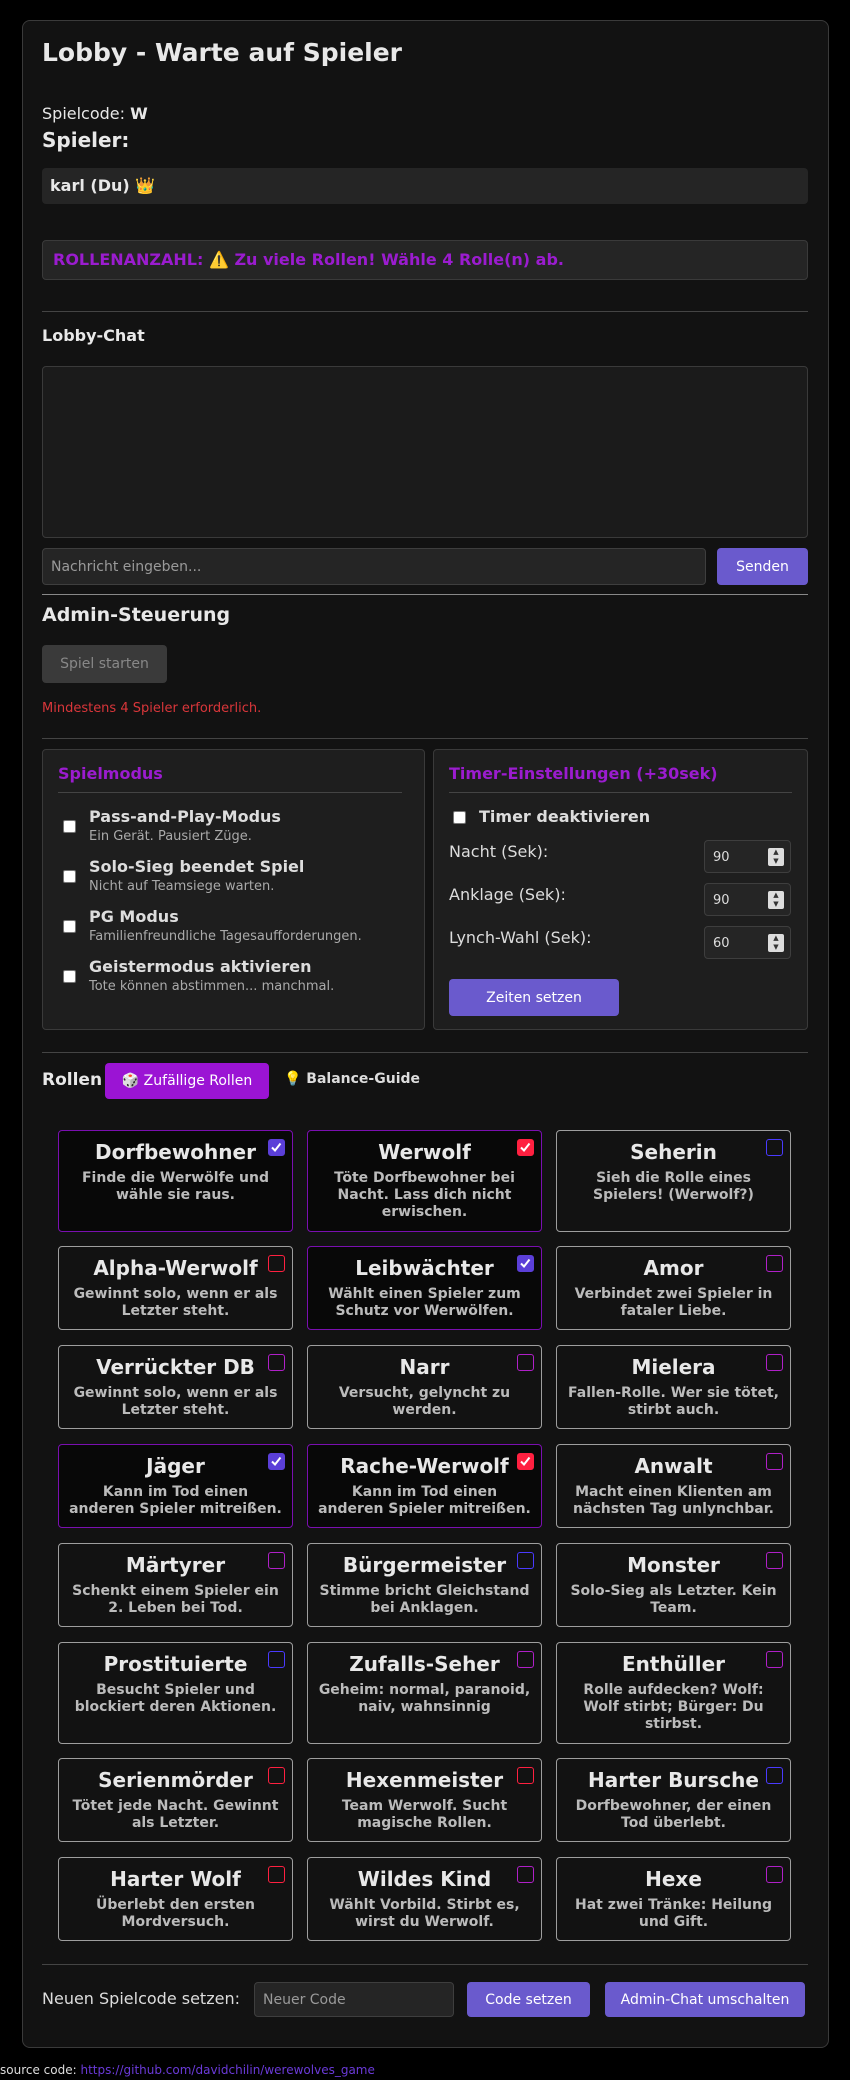  Describe the element at coordinates (69, 976) in the screenshot. I see `ghost-mode-checkbox` at that location.